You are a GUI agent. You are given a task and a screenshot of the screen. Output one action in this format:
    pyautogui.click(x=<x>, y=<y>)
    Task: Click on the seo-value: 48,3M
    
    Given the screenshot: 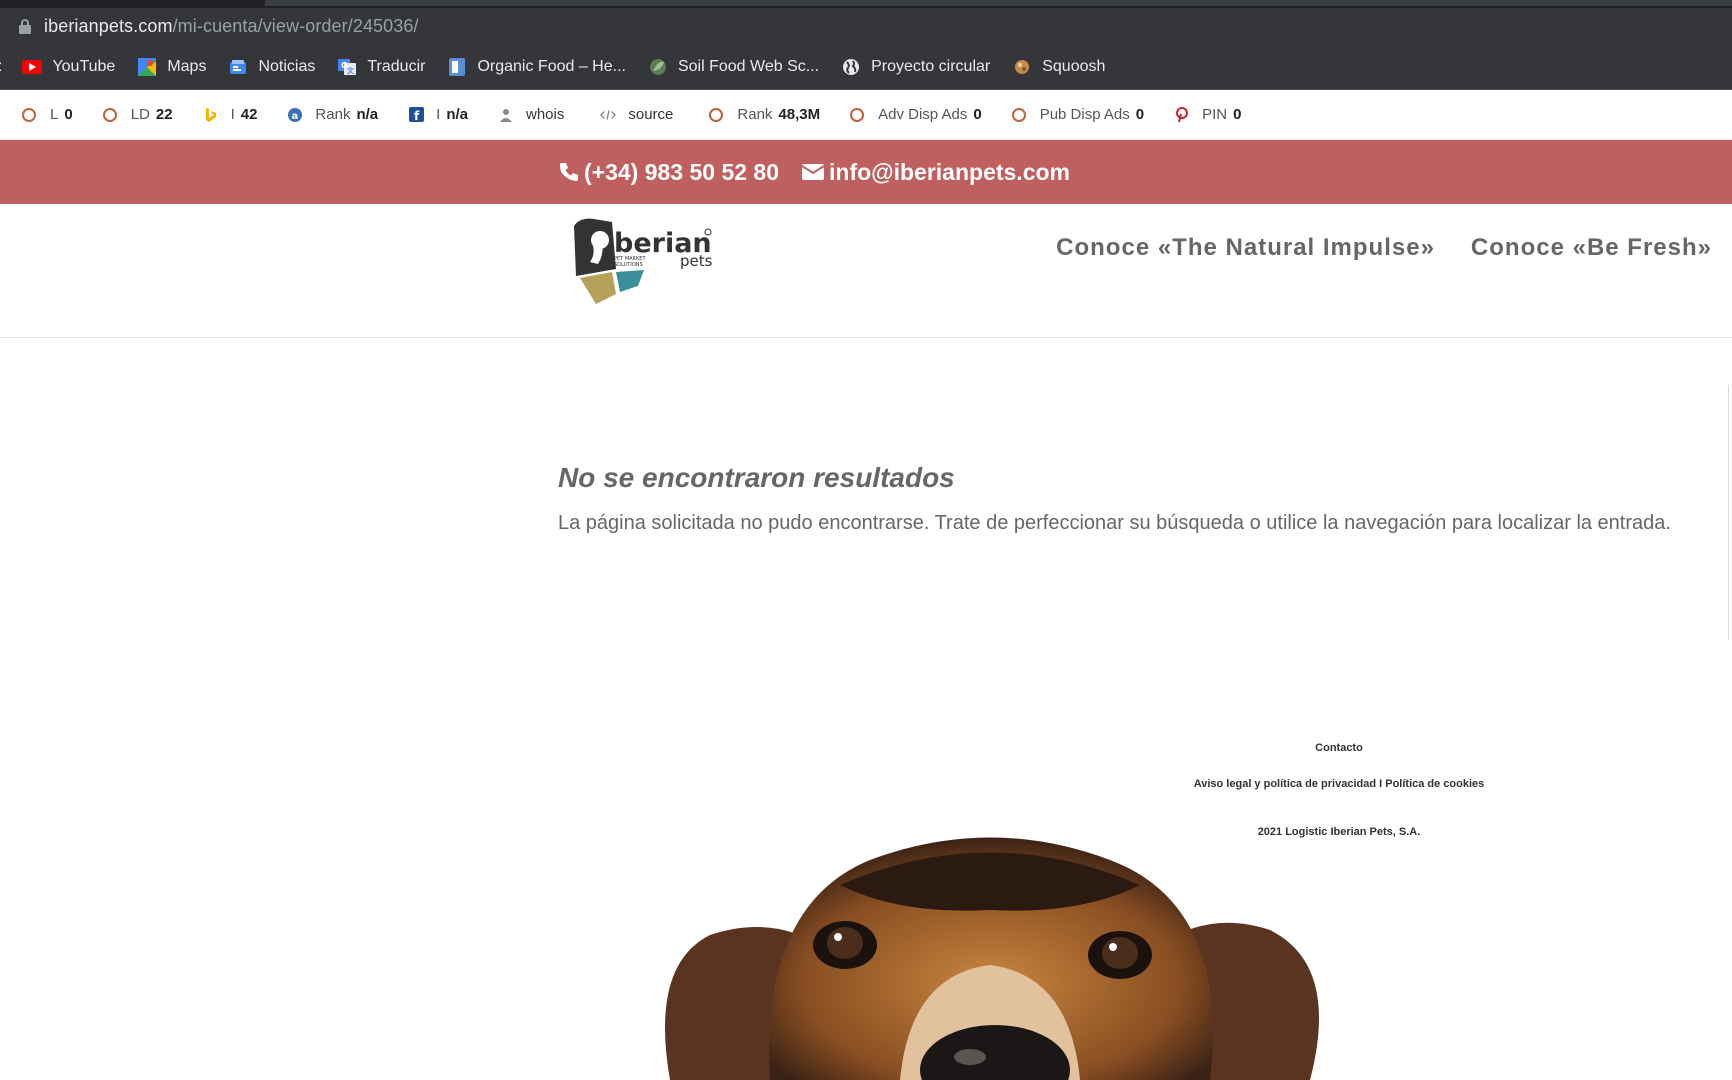 What is the action you would take?
    pyautogui.click(x=799, y=114)
    